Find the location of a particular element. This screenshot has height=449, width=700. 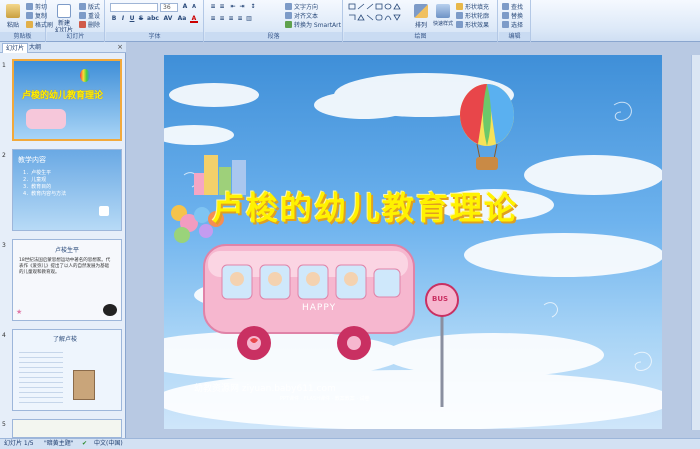

shadow-button: abc is located at coordinates (153, 19).